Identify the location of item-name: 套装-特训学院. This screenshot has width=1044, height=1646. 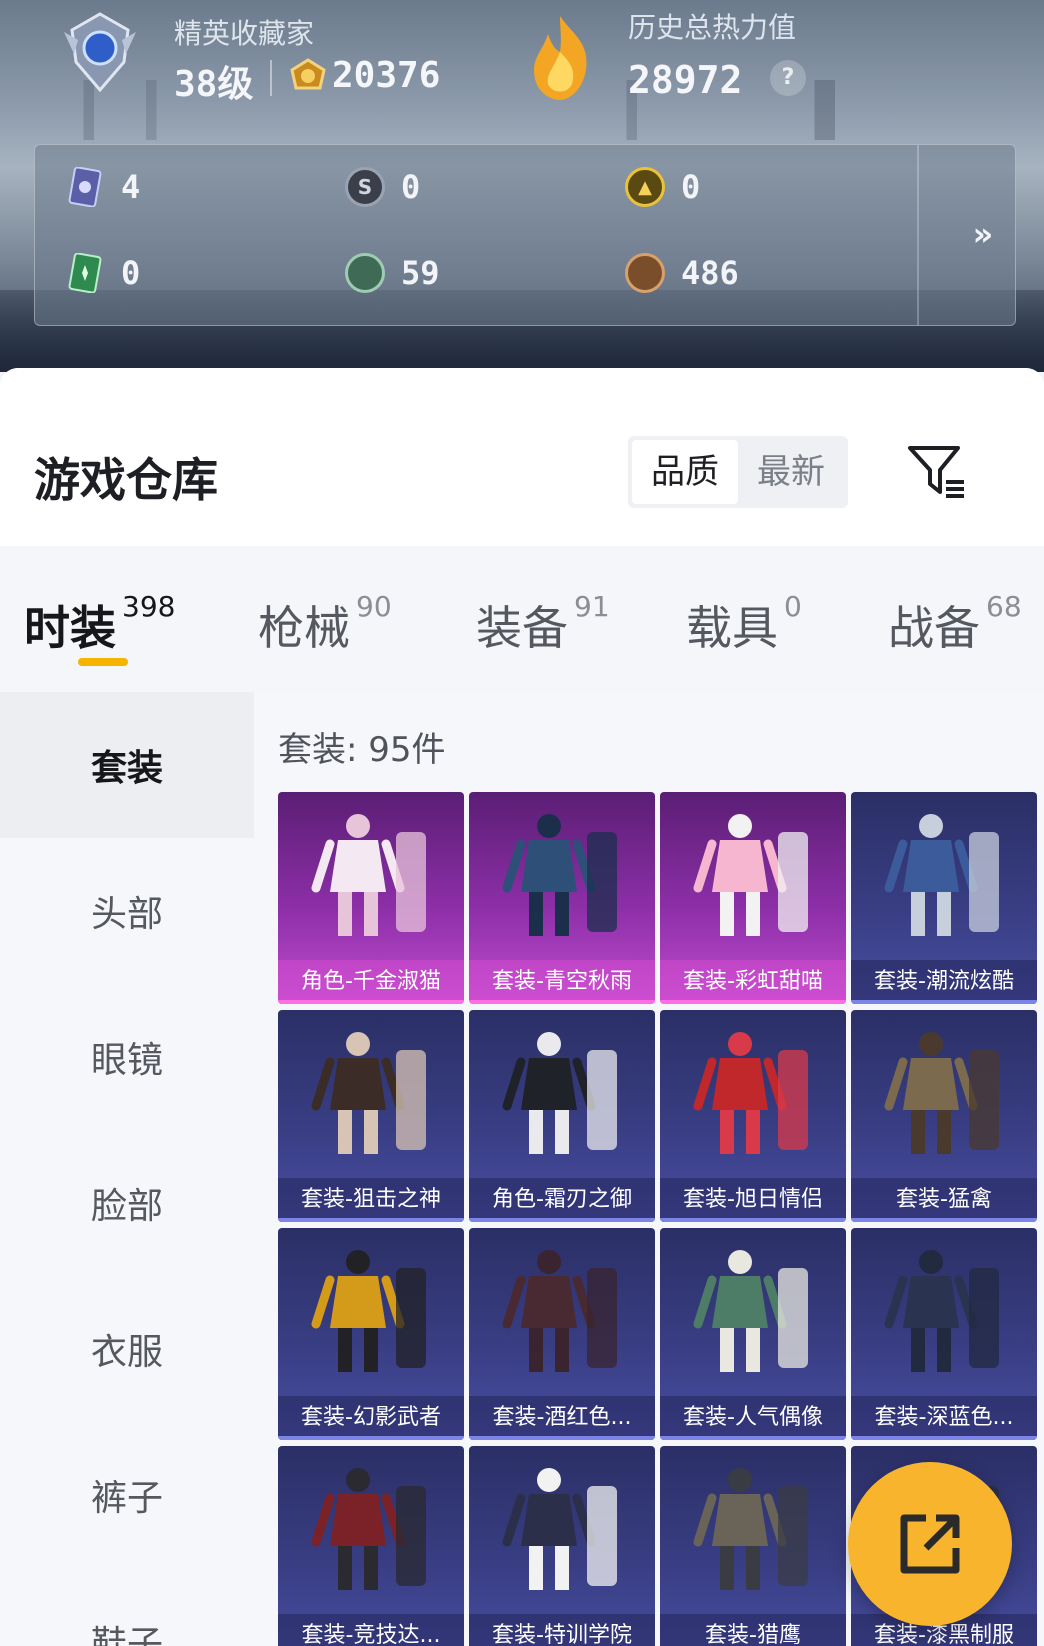
(562, 1630).